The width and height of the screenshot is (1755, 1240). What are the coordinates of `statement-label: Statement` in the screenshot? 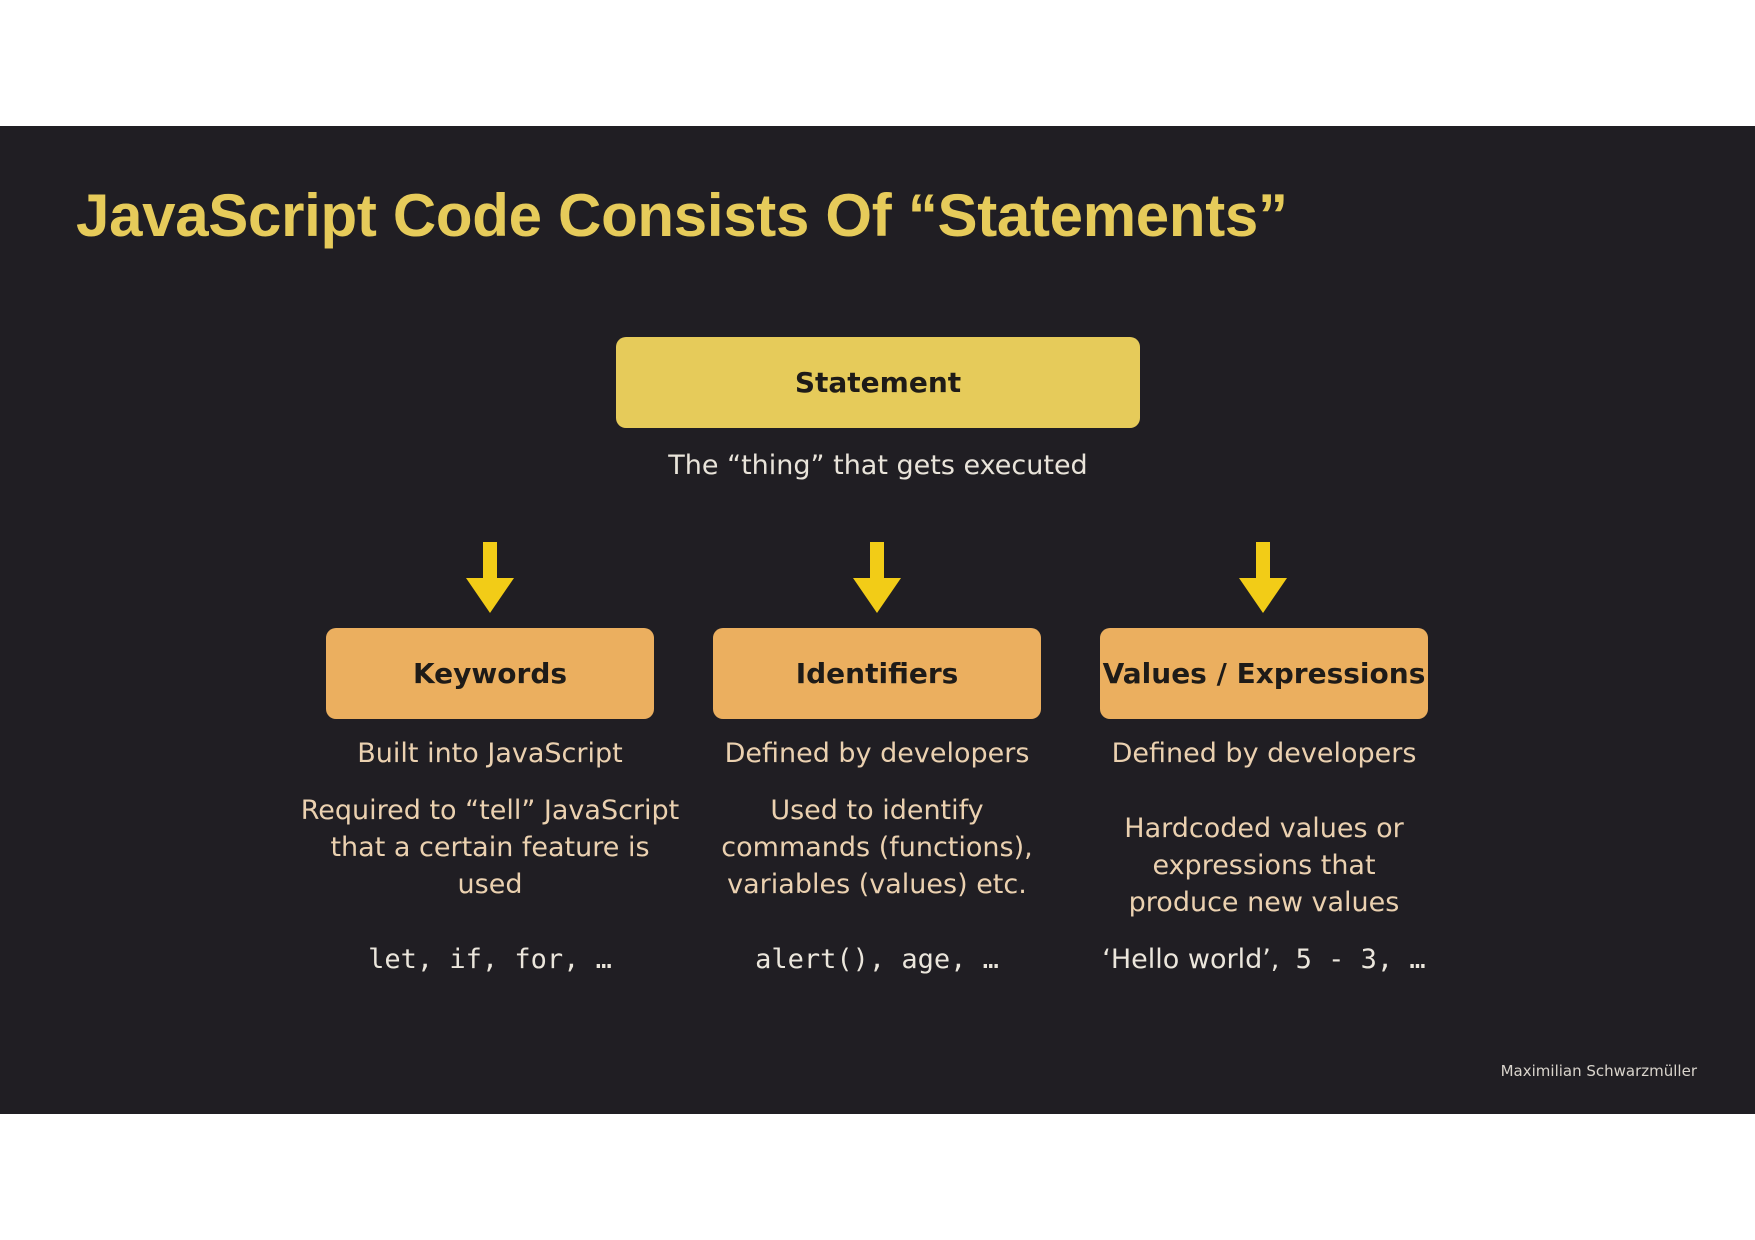 It's located at (878, 382).